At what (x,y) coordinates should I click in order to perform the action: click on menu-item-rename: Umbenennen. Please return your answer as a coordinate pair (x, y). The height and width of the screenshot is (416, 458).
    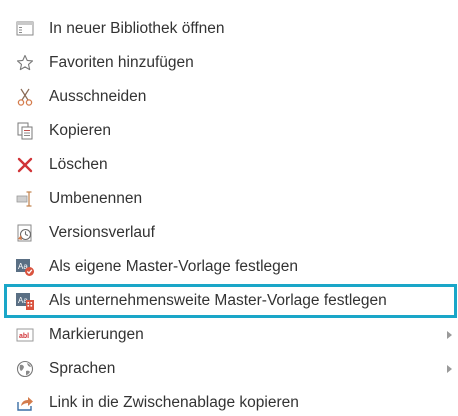
    Looking at the image, I should click on (229, 199).